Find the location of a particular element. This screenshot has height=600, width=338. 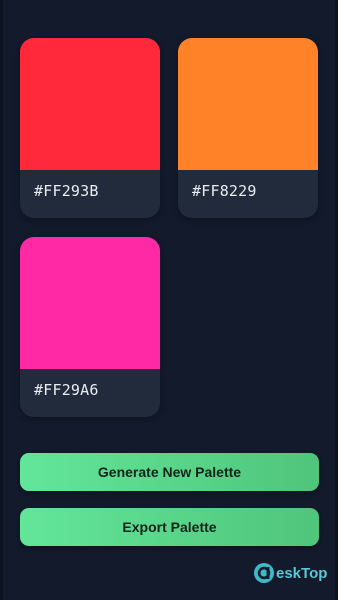

color-card: #FF29A6 is located at coordinates (90, 327).